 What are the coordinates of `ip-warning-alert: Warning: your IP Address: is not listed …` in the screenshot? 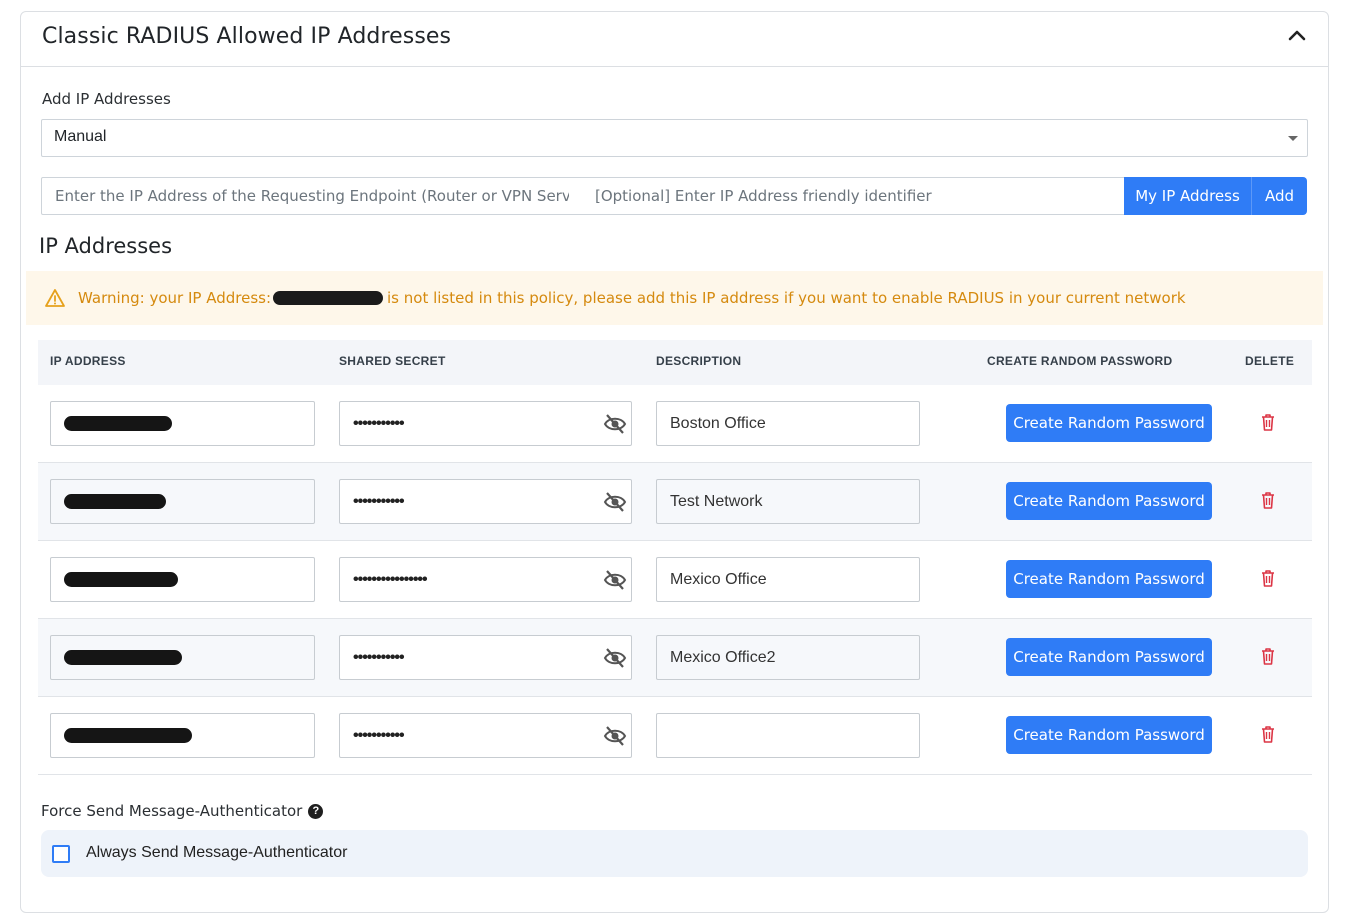 It's located at (674, 298).